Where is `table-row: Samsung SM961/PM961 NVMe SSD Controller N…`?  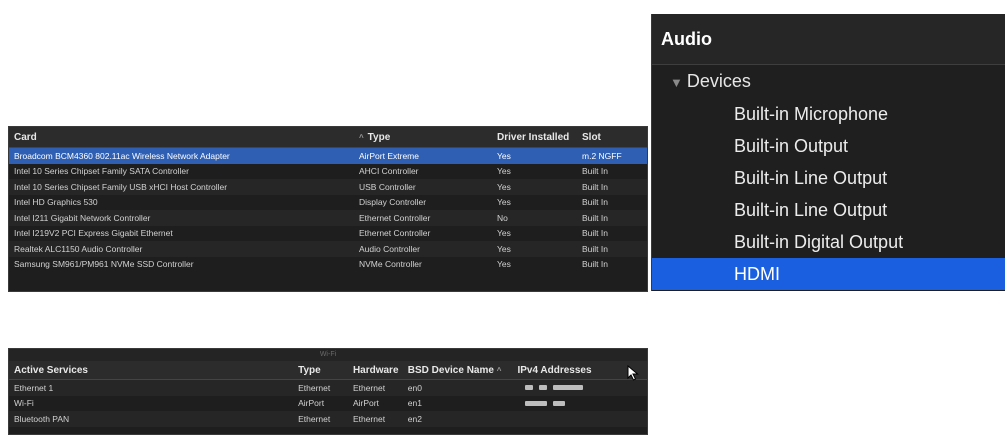
table-row: Samsung SM961/PM961 NVMe SSD Controller N… is located at coordinates (328, 265).